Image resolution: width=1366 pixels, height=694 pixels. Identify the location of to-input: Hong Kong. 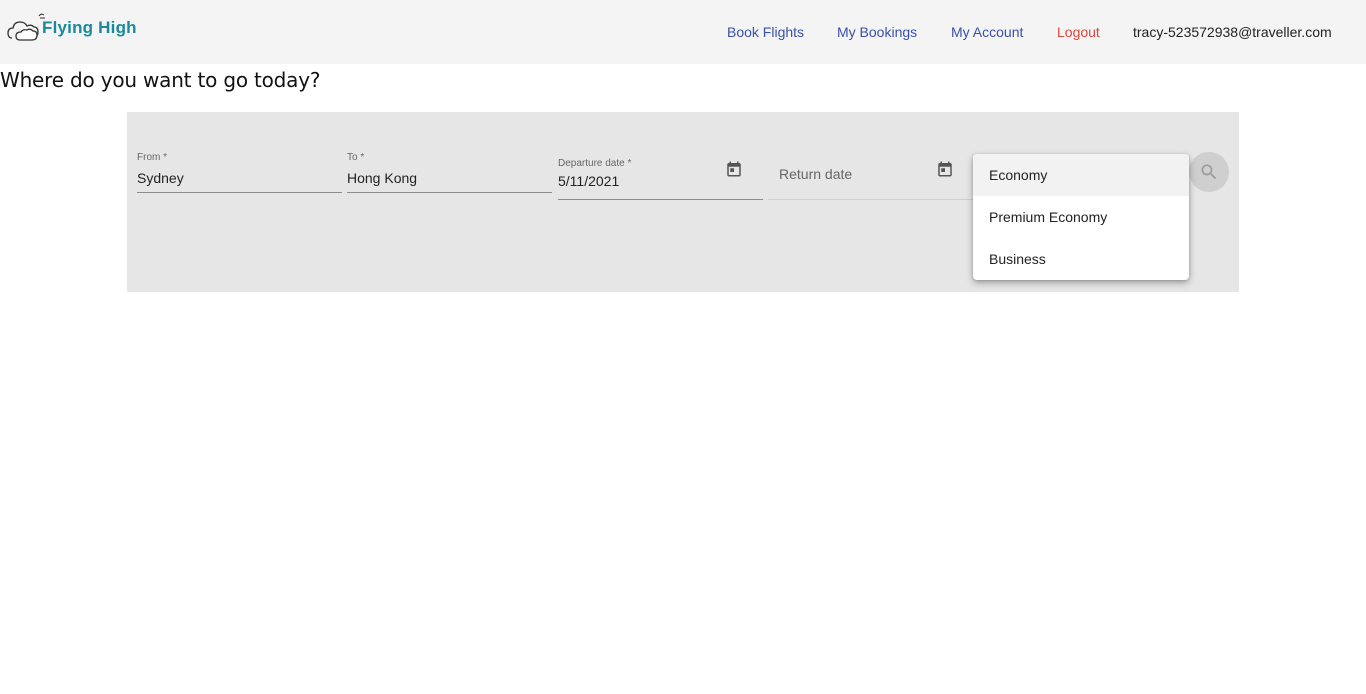
(382, 178).